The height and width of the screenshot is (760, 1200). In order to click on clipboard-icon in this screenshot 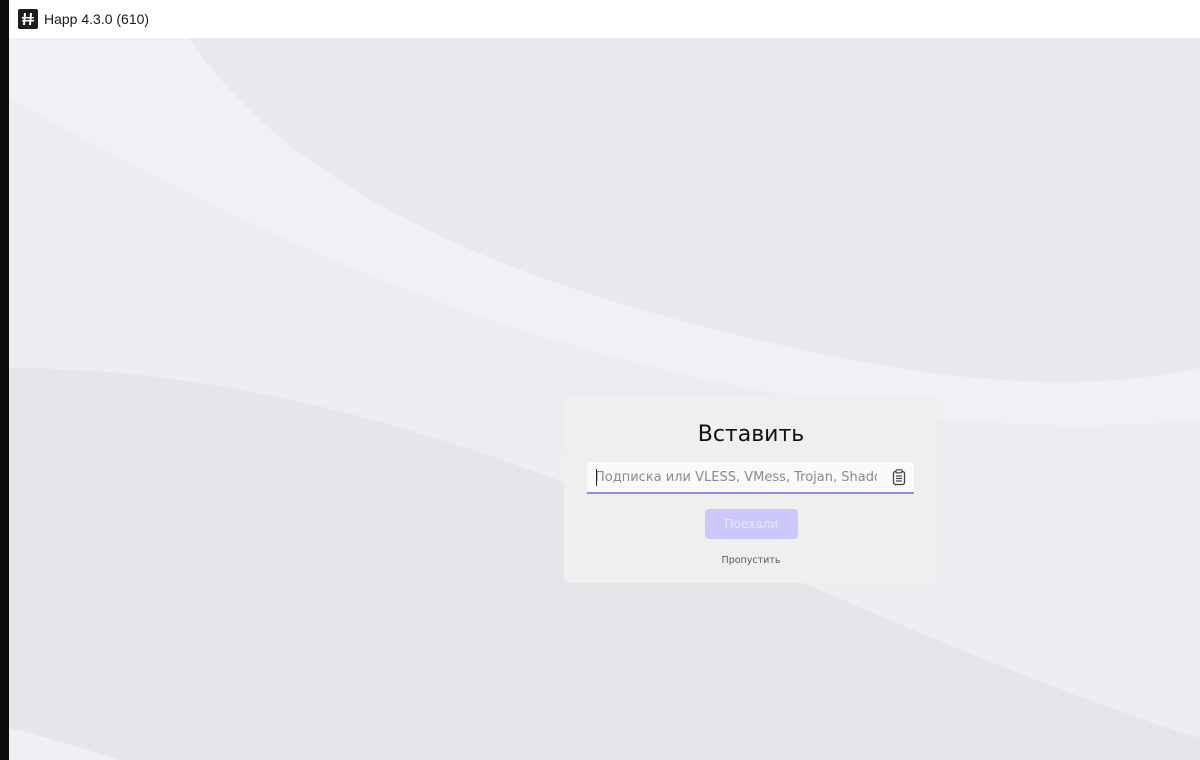, I will do `click(899, 477)`.